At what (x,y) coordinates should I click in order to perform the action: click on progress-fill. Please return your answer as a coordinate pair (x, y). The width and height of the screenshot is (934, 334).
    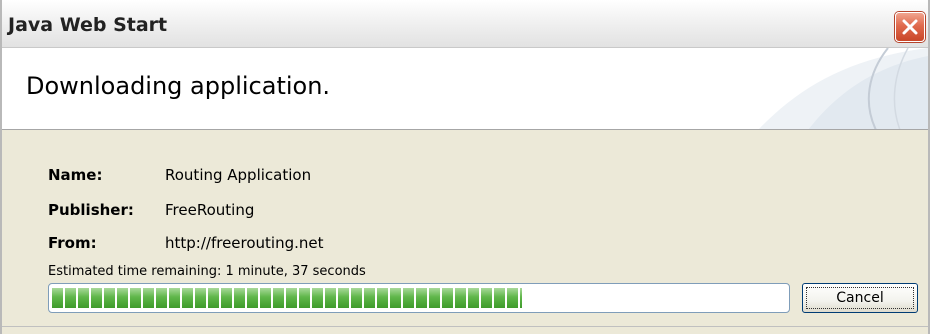
    Looking at the image, I should click on (287, 298).